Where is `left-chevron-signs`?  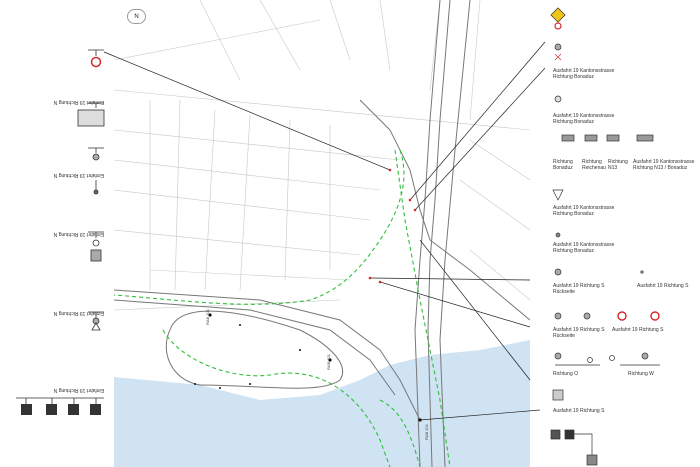 left-chevron-signs is located at coordinates (61, 409).